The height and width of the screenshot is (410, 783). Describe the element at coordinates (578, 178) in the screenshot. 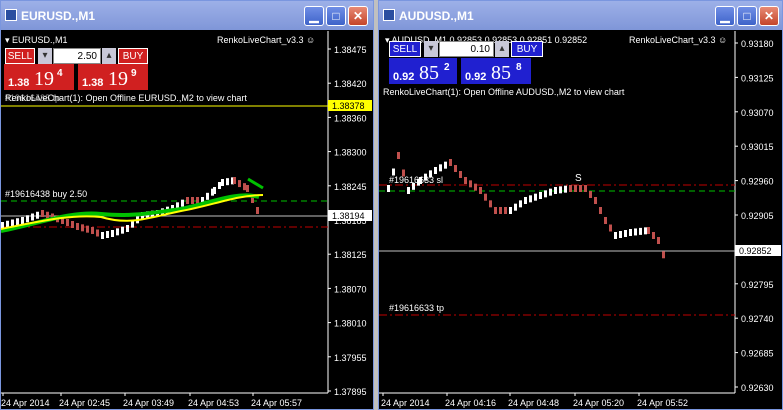

I see `s-marker: S` at that location.